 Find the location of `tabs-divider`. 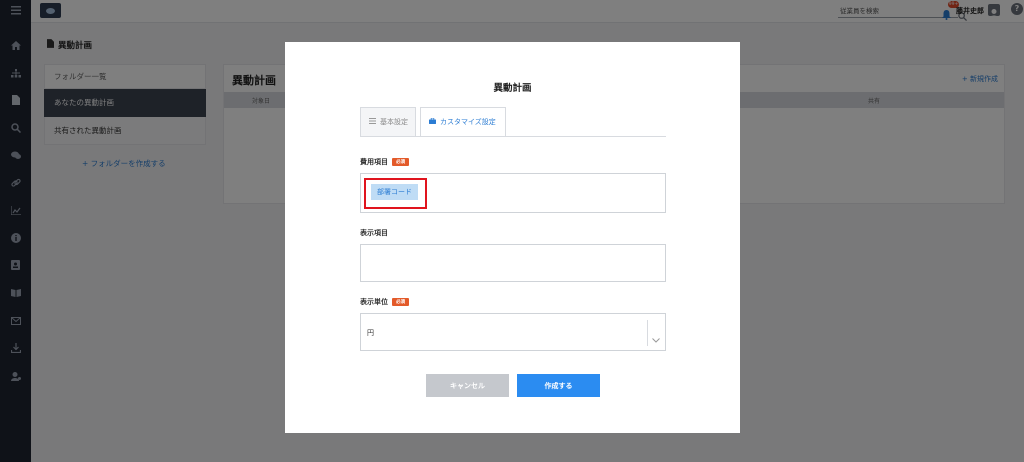

tabs-divider is located at coordinates (513, 136).